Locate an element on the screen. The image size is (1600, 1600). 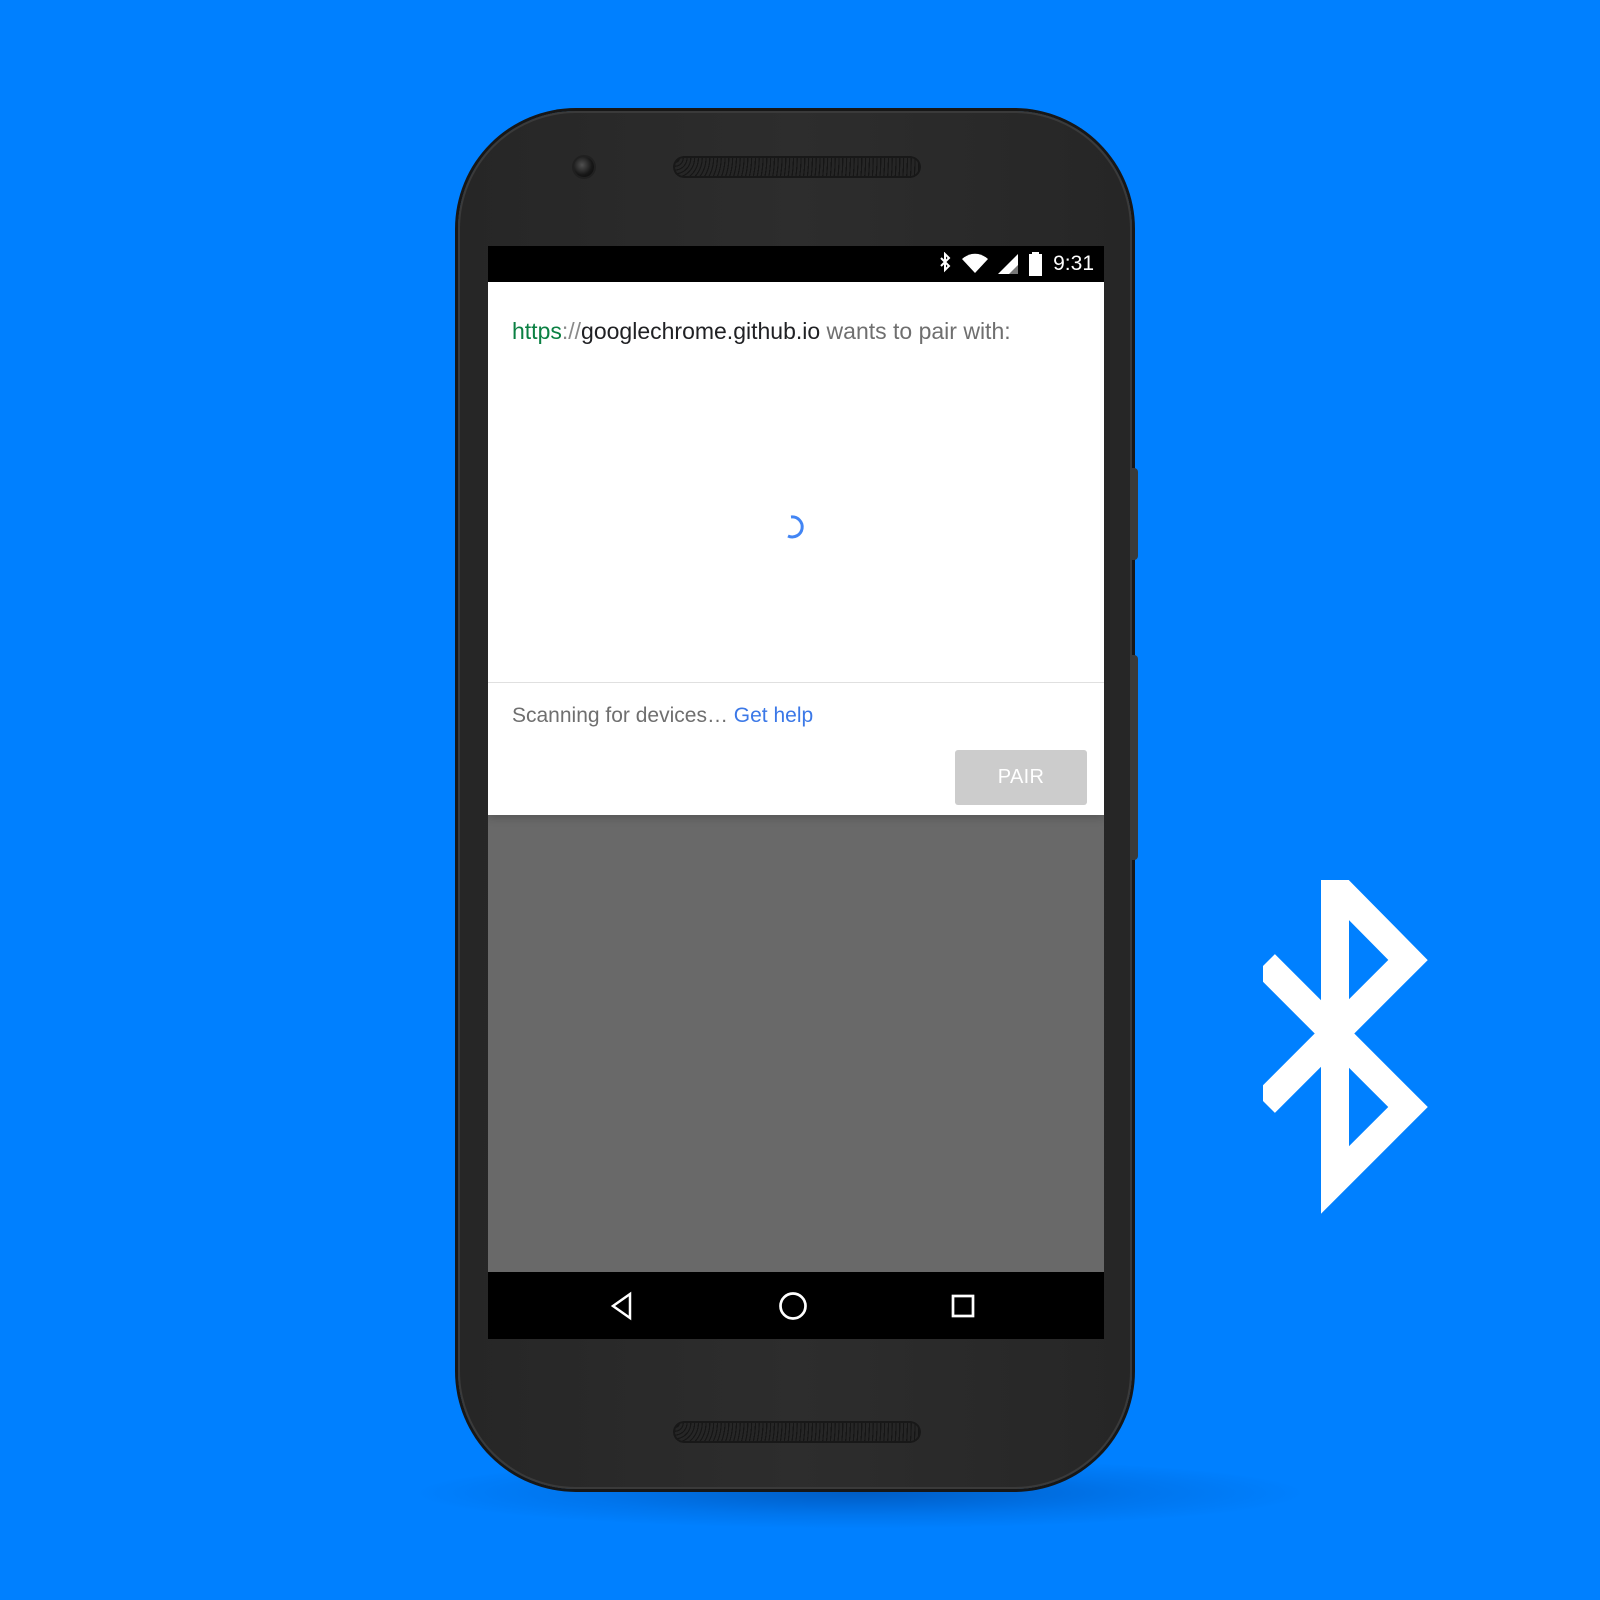
volume-button is located at coordinates (1135, 757).